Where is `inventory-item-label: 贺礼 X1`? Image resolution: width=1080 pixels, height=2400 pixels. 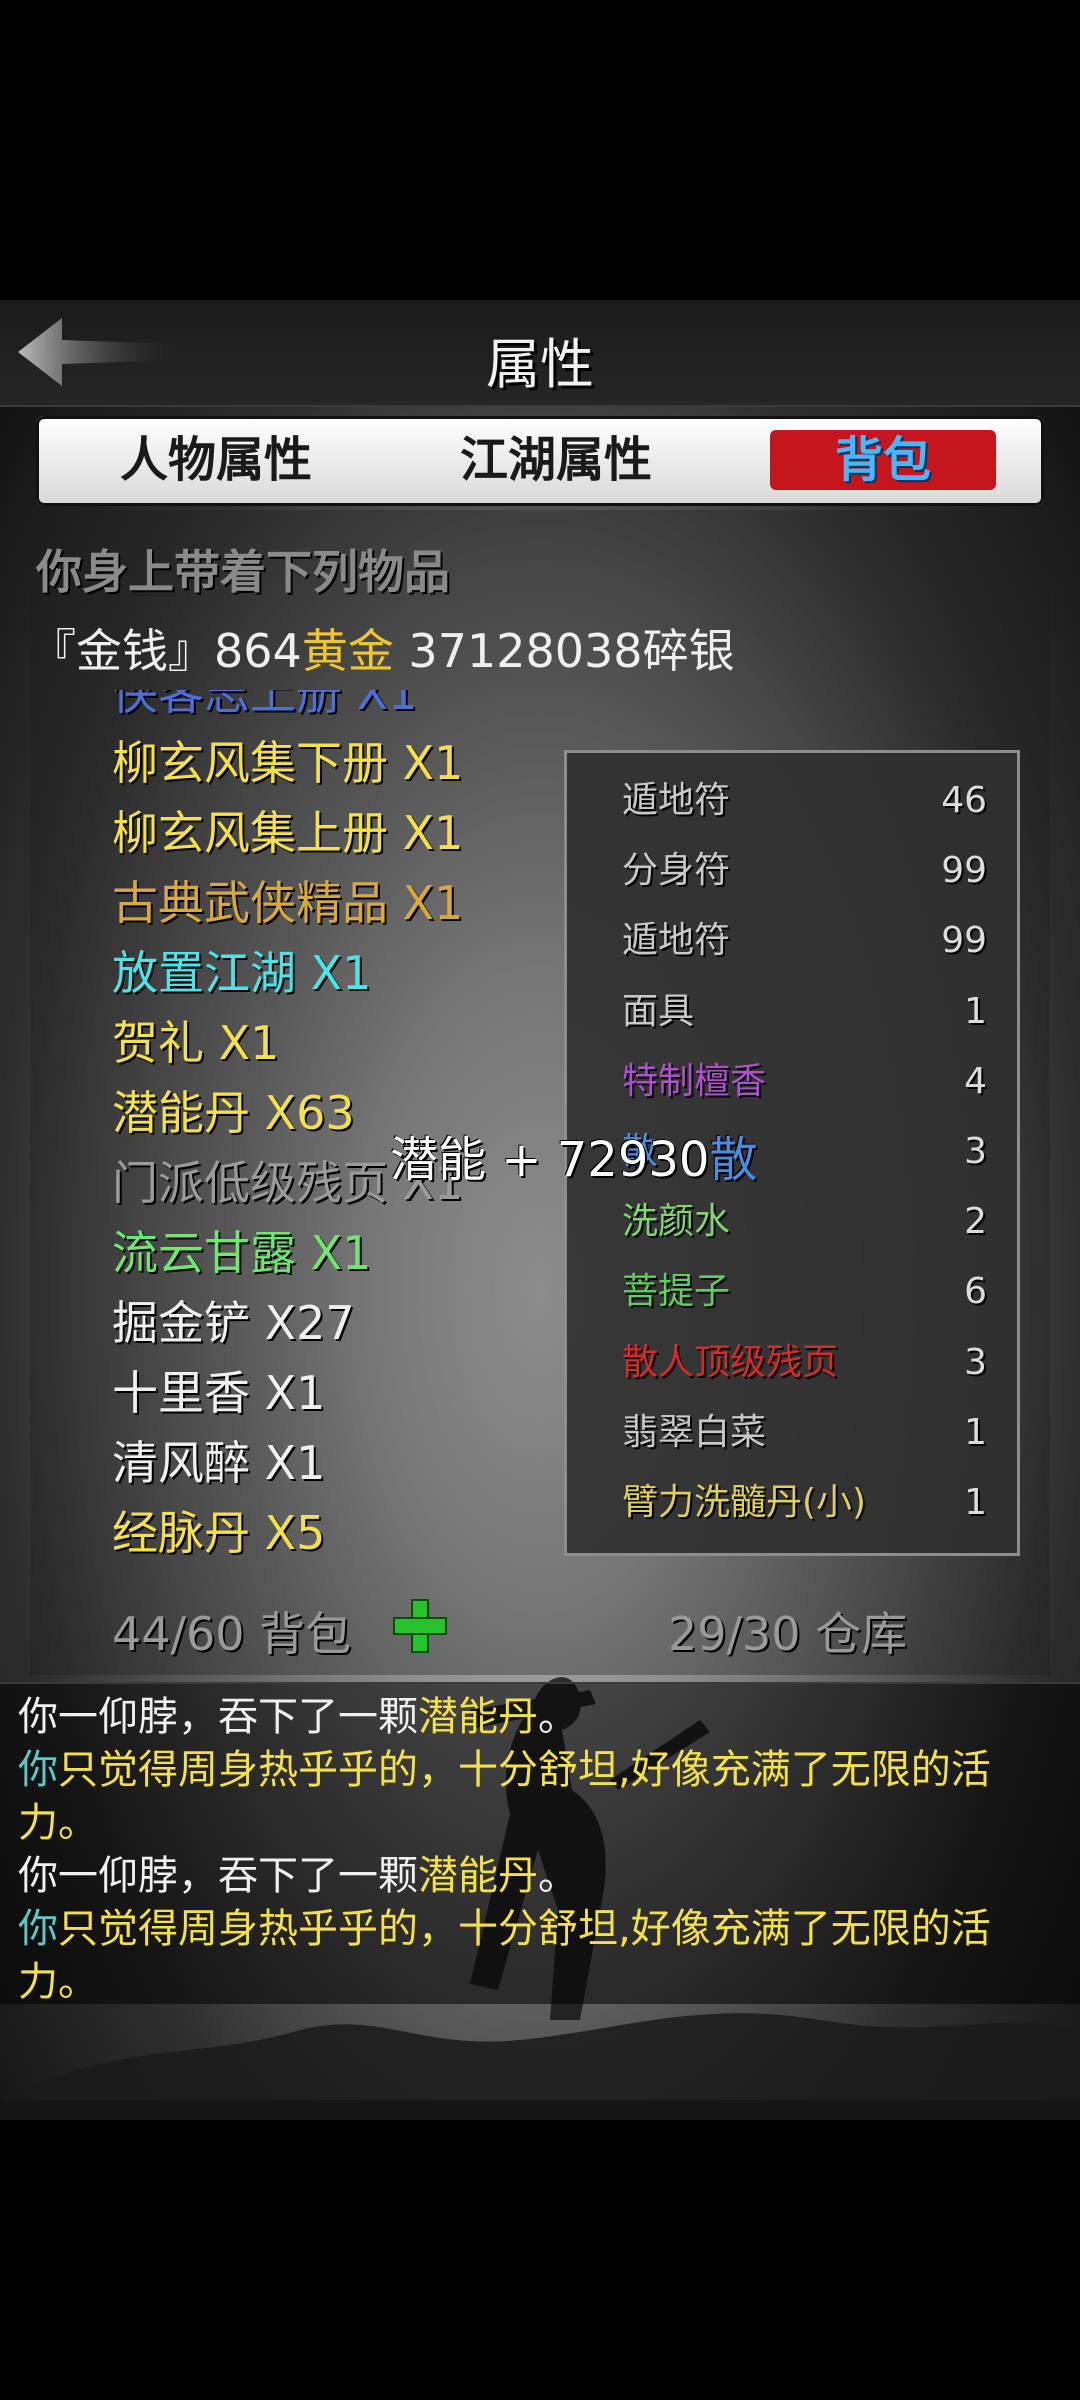
inventory-item-label: 贺礼 X1 is located at coordinates (196, 1043).